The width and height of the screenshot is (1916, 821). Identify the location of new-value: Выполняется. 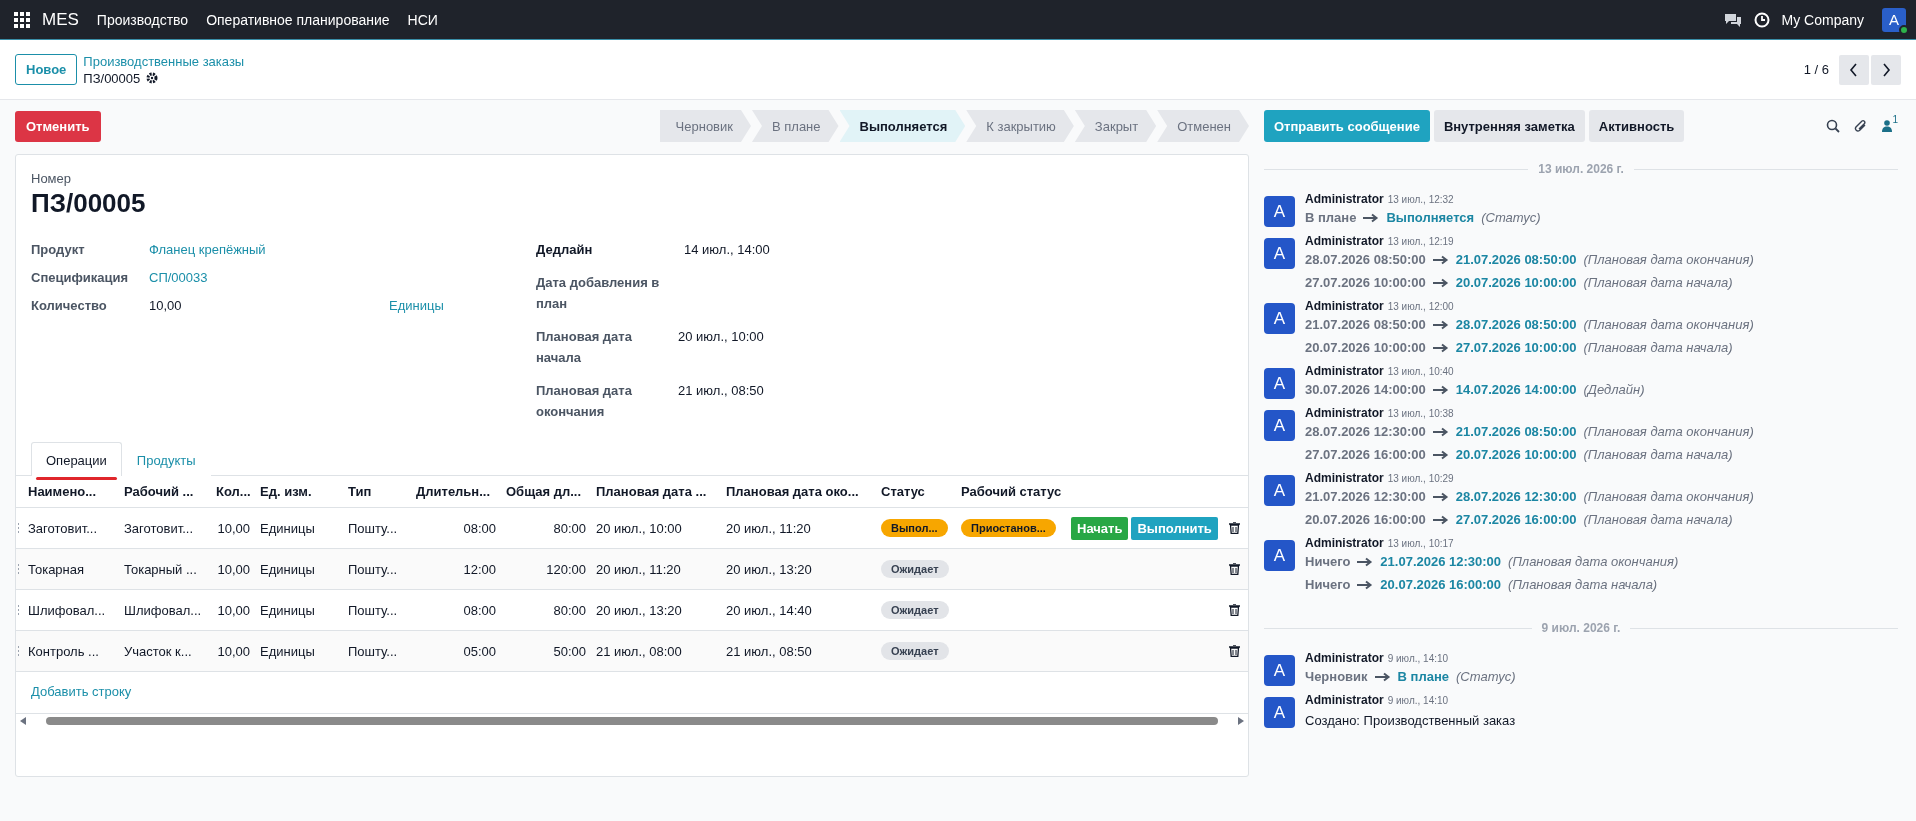
(1430, 217).